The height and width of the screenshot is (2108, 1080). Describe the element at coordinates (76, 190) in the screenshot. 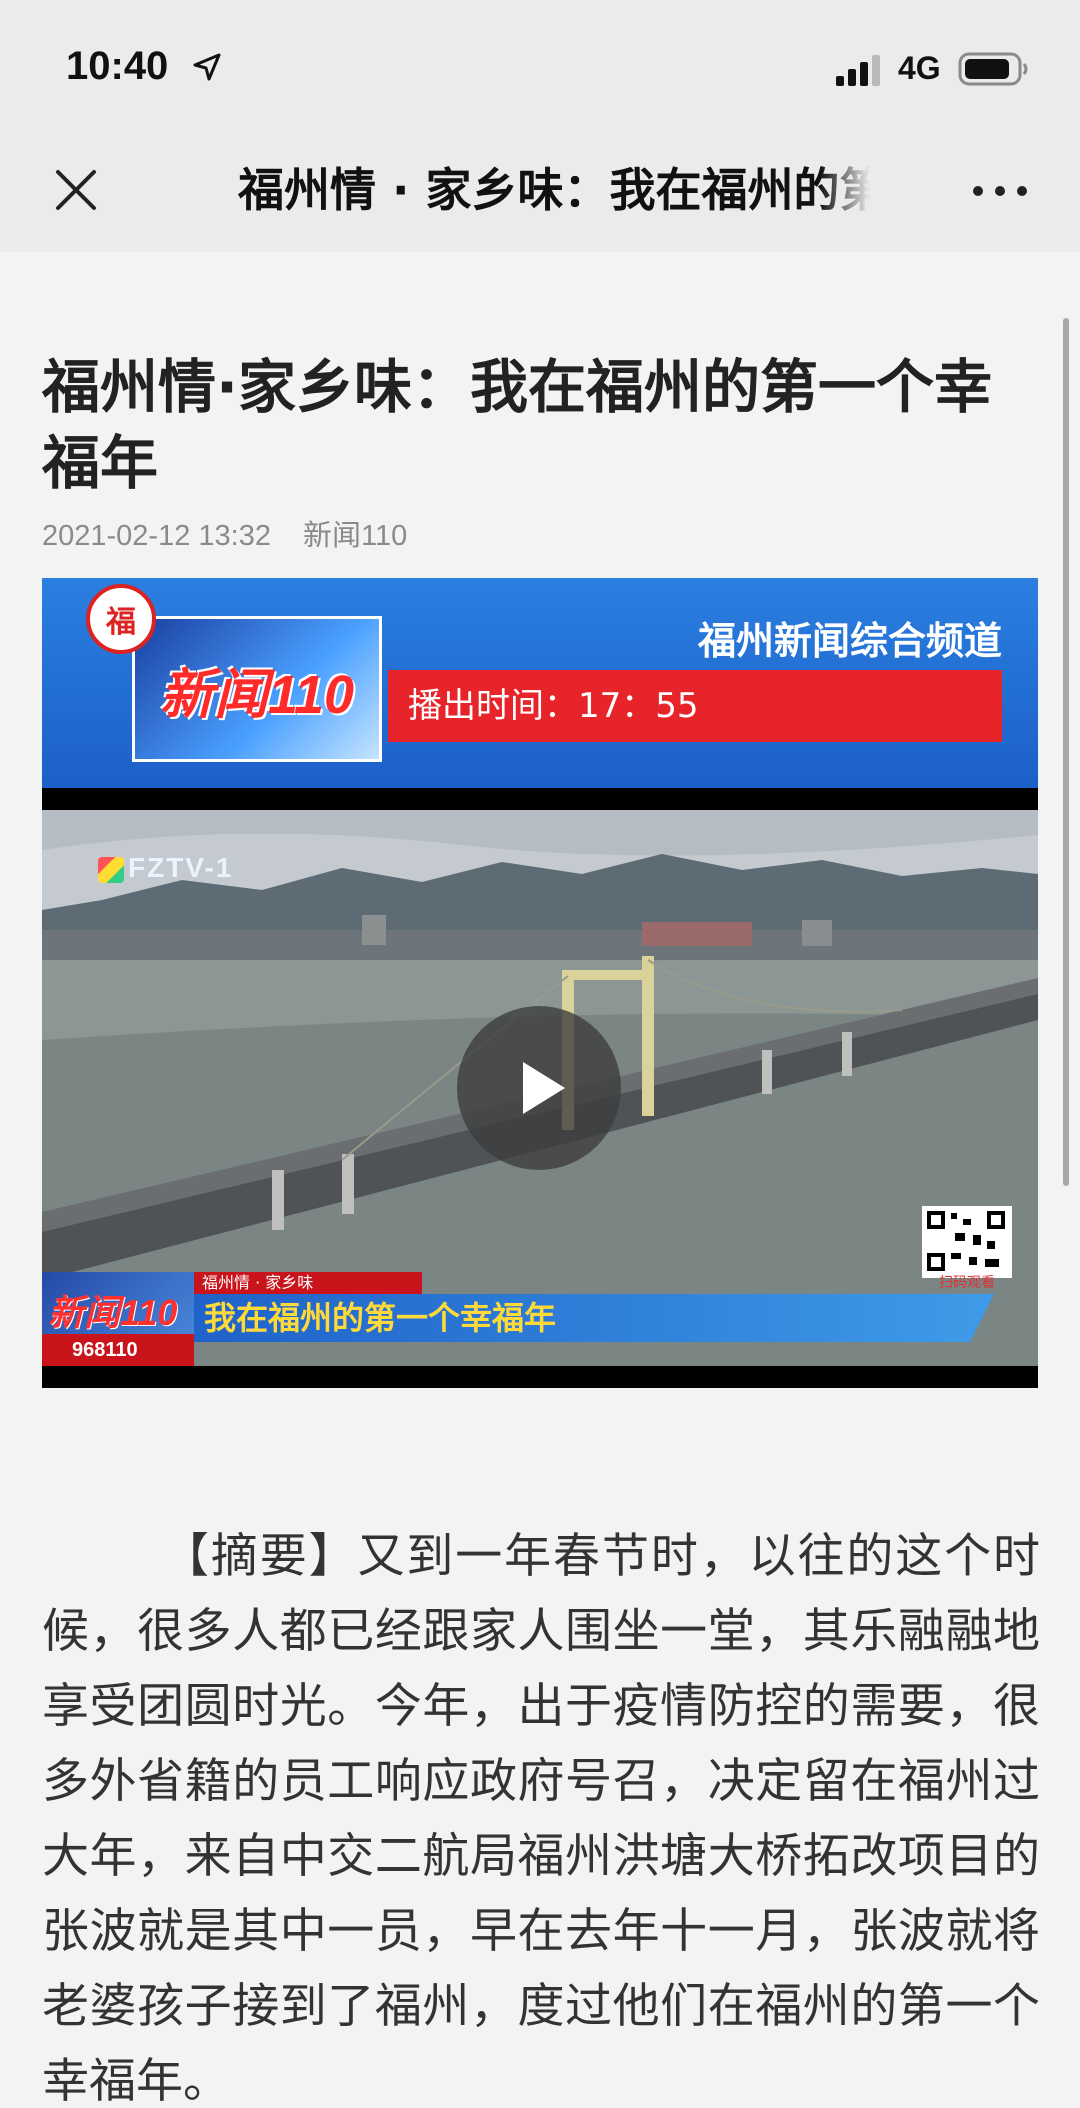

I see `close-icon` at that location.